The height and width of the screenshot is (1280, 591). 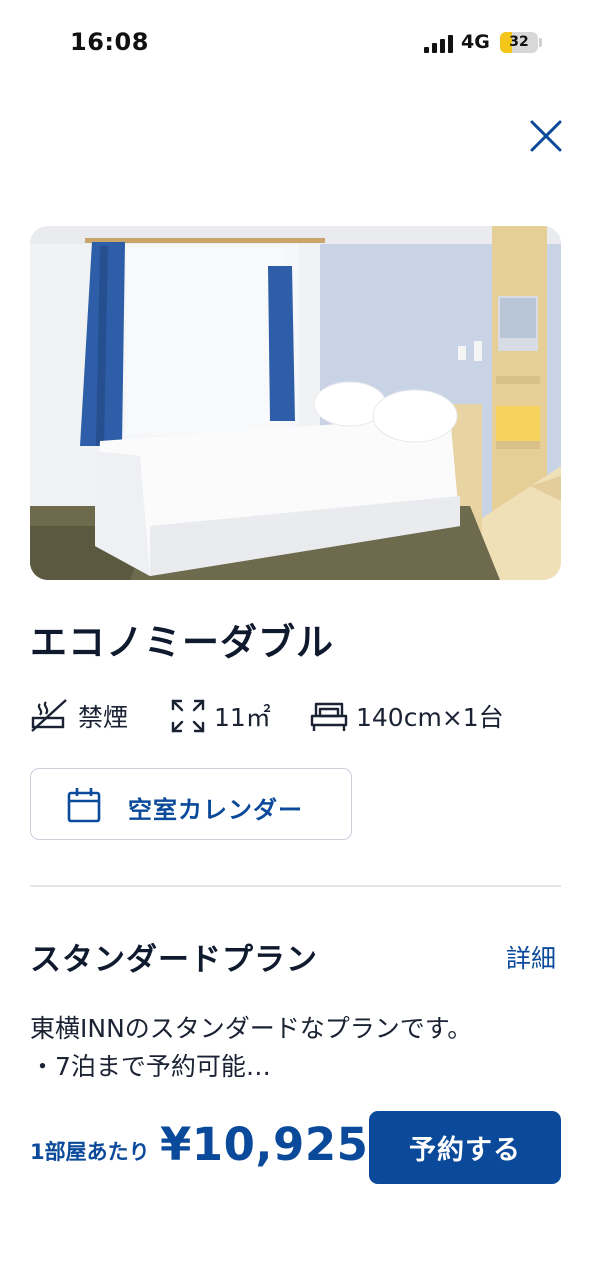 I want to click on status-bar: 16:08 4G 32, so click(x=295, y=44).